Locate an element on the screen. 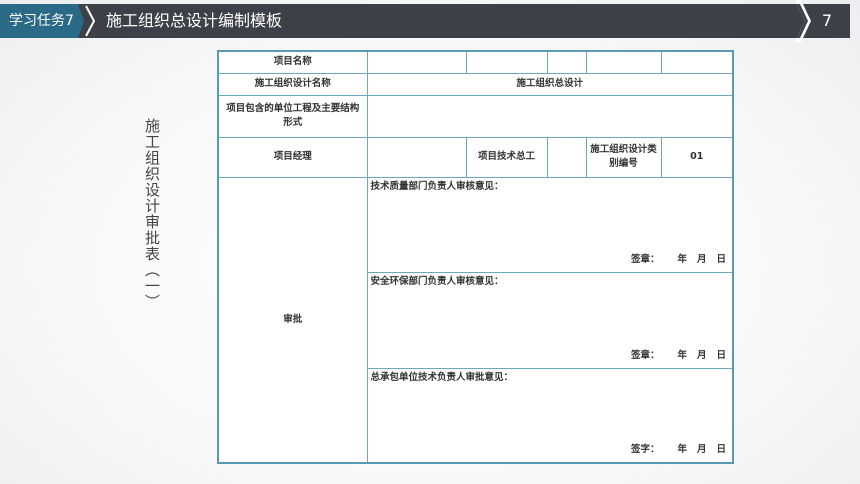 This screenshot has width=860, height=484. section-title: 总承包单位技术负责人审批意见： is located at coordinates (442, 377).